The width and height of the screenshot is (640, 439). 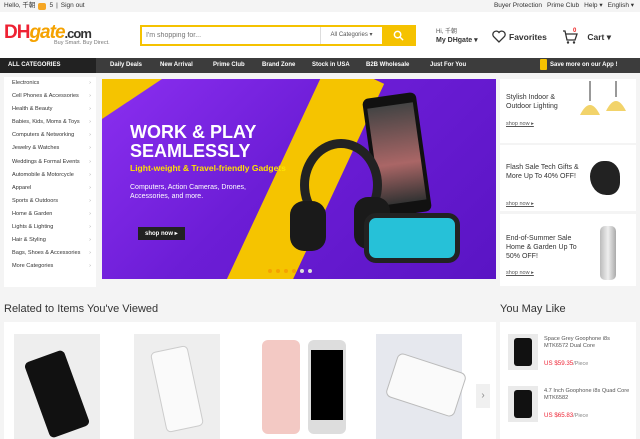 I want to click on nav-b2b-wholesale: B2B Wholesale, so click(x=387, y=65).